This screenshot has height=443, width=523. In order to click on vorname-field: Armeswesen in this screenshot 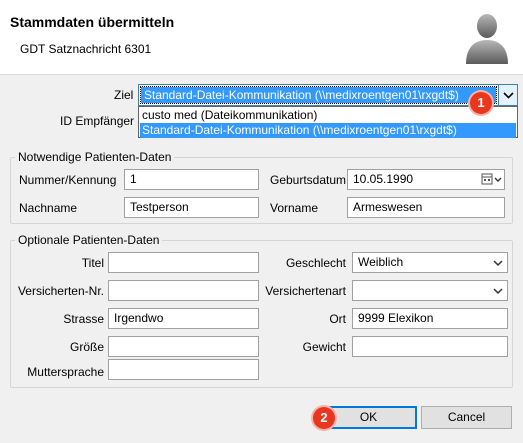, I will do `click(426, 207)`.